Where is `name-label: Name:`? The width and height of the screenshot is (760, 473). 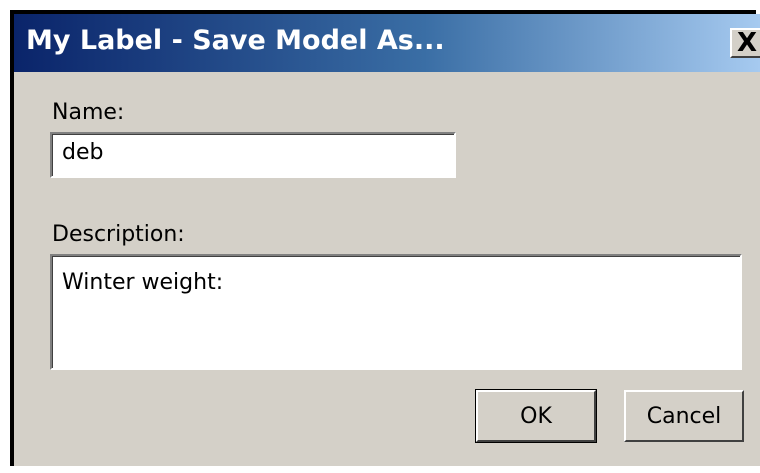
name-label: Name: is located at coordinates (88, 112).